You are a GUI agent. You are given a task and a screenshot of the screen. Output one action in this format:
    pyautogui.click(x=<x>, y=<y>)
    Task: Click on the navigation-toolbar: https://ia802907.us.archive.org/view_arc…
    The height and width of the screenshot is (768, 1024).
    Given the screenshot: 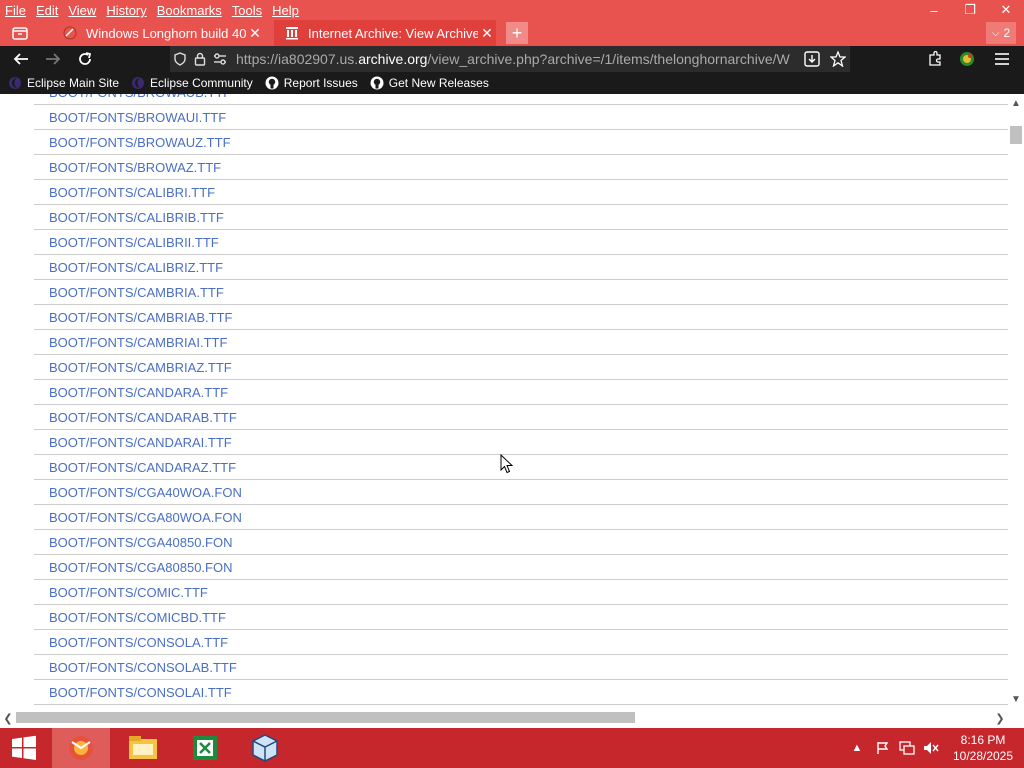 What is the action you would take?
    pyautogui.click(x=512, y=59)
    